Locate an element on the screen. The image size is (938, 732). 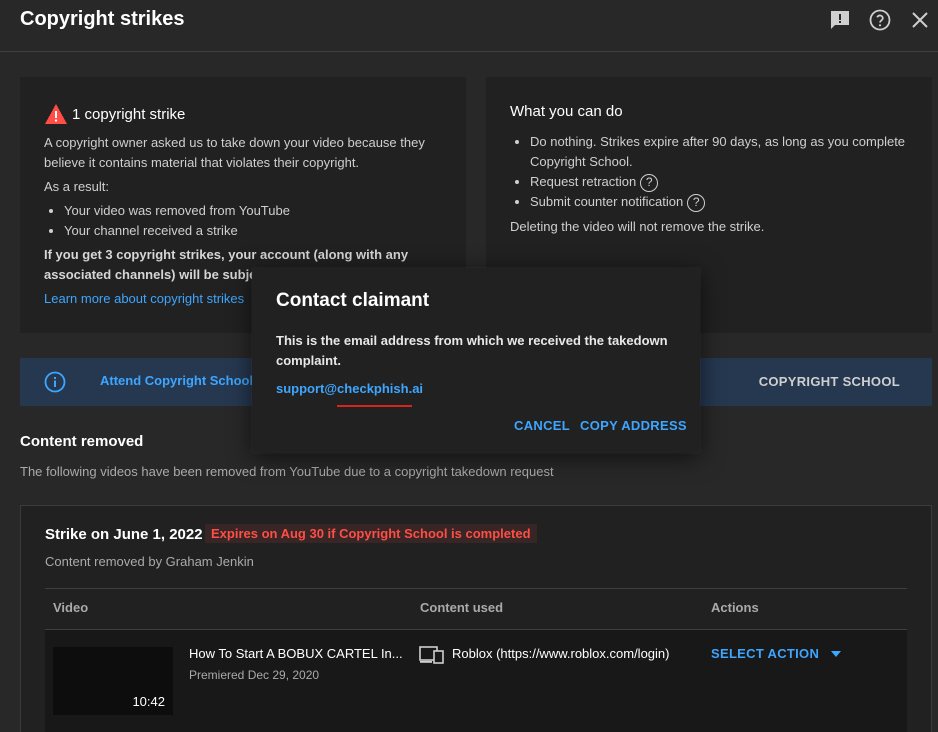
dialog-title: Contact claimant is located at coordinates (353, 300).